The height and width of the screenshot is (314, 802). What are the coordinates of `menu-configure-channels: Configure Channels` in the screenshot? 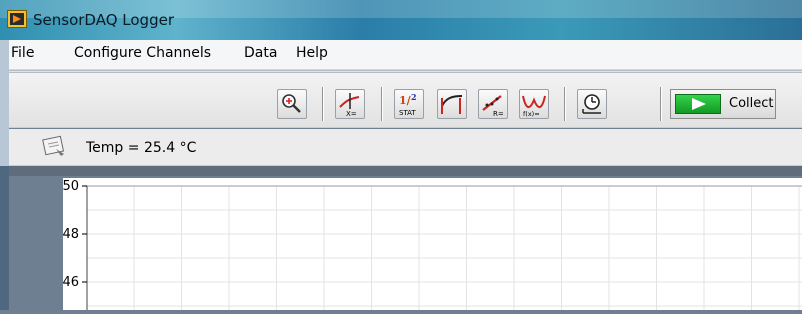 It's located at (142, 53).